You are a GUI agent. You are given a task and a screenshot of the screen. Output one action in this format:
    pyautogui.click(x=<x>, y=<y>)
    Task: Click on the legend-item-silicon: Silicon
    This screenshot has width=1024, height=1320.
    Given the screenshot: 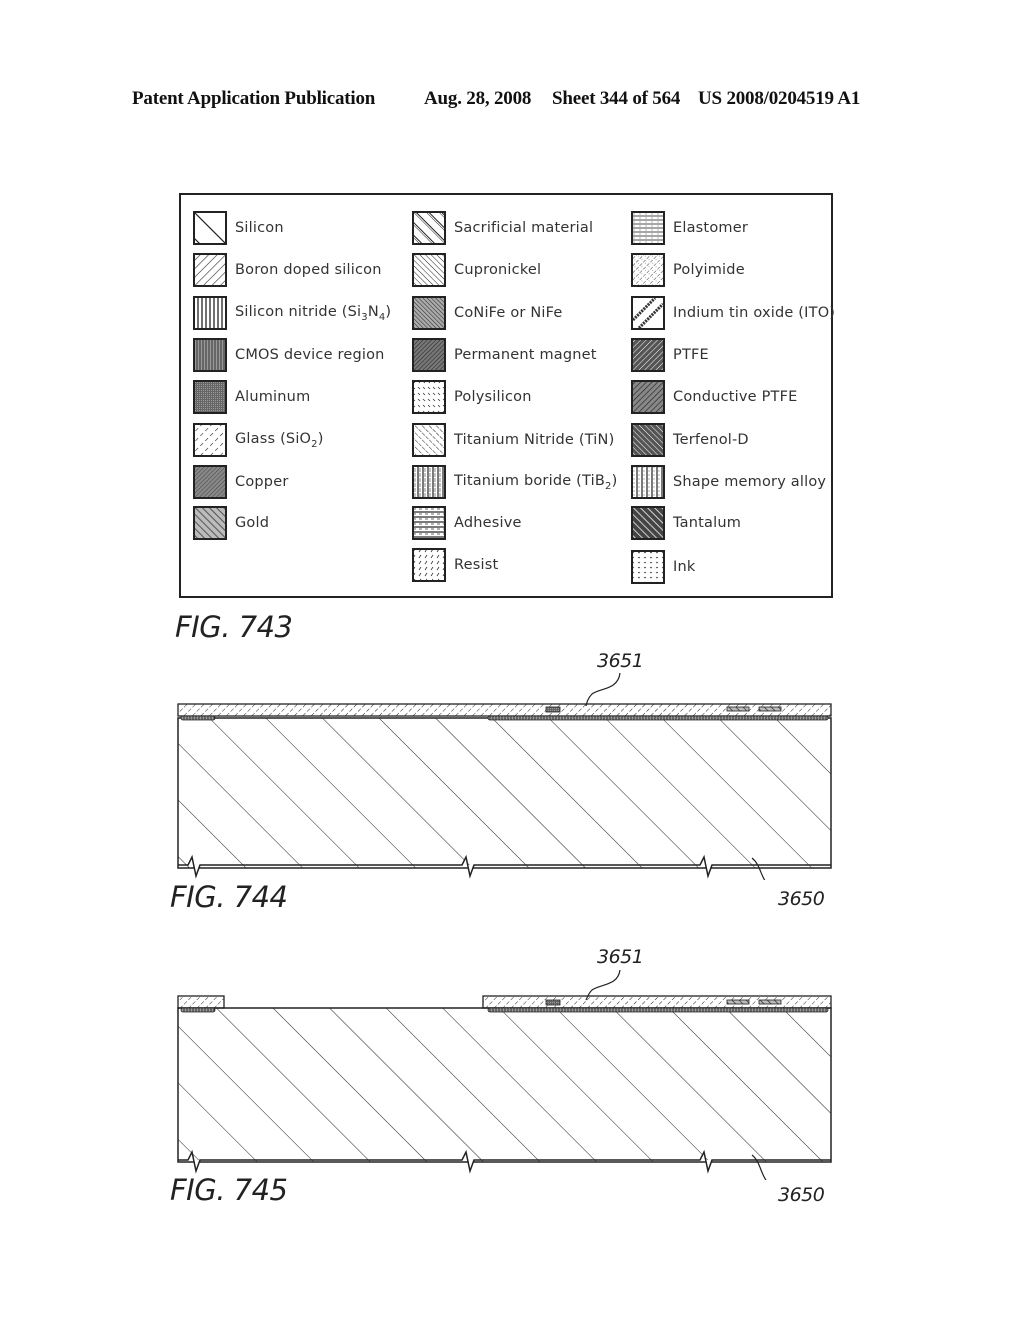 What is the action you would take?
    pyautogui.click(x=238, y=228)
    